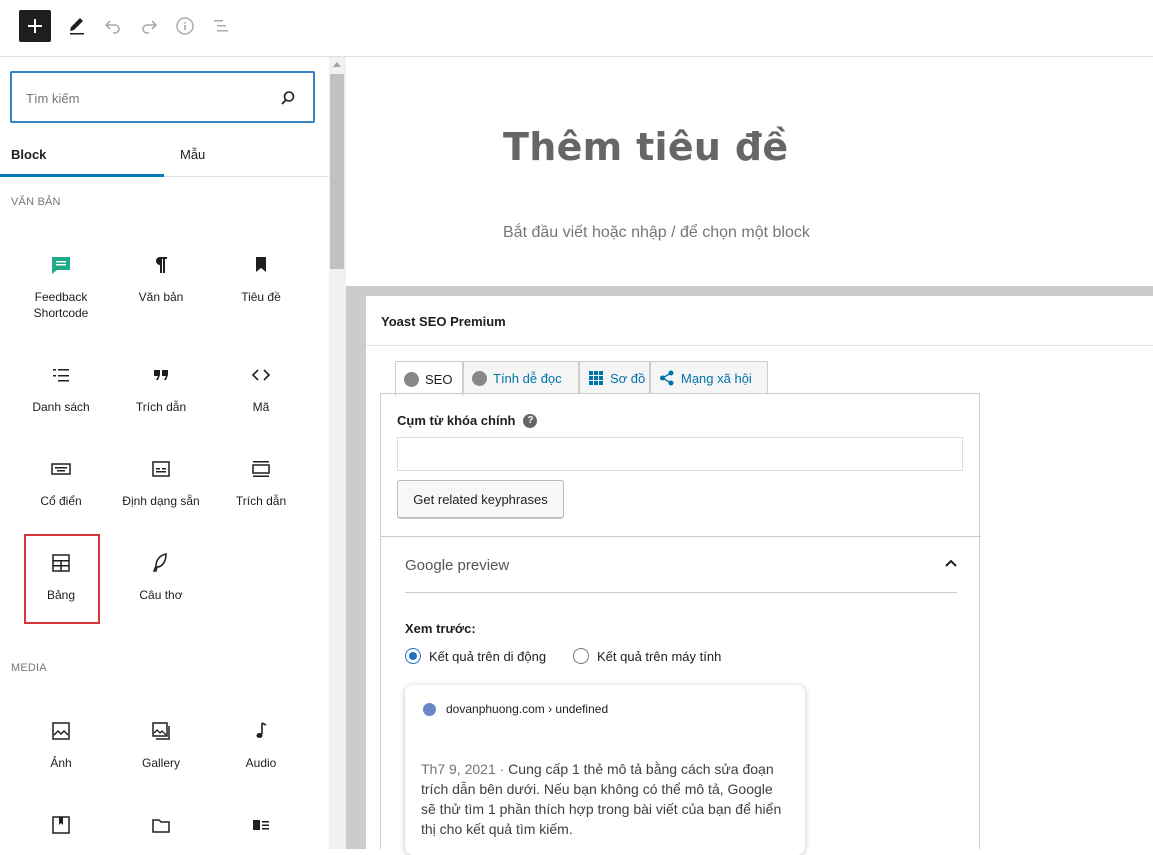 The image size is (1153, 855). Describe the element at coordinates (246, 157) in the screenshot. I see `tab-patterns: Mẫu` at that location.